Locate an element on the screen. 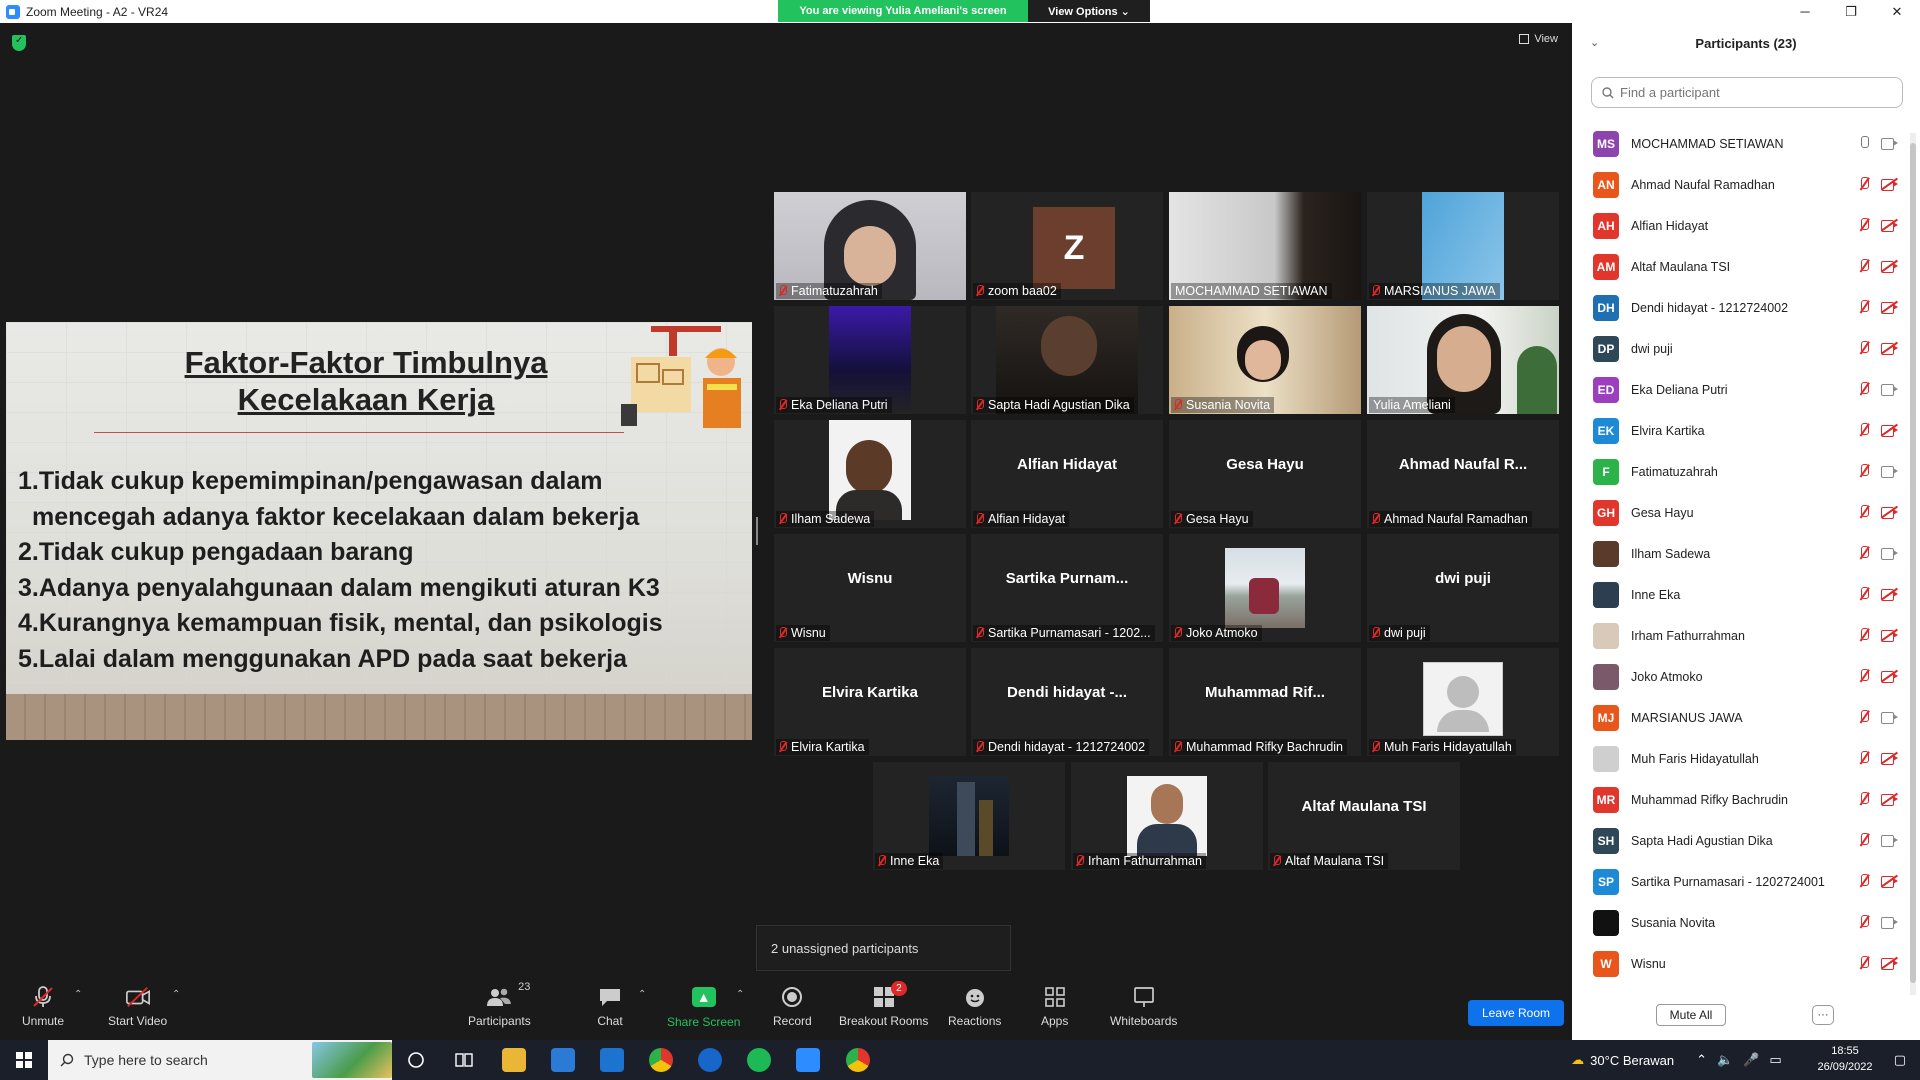 The width and height of the screenshot is (1920, 1080). start-video-button: Start Video is located at coordinates (137, 1006).